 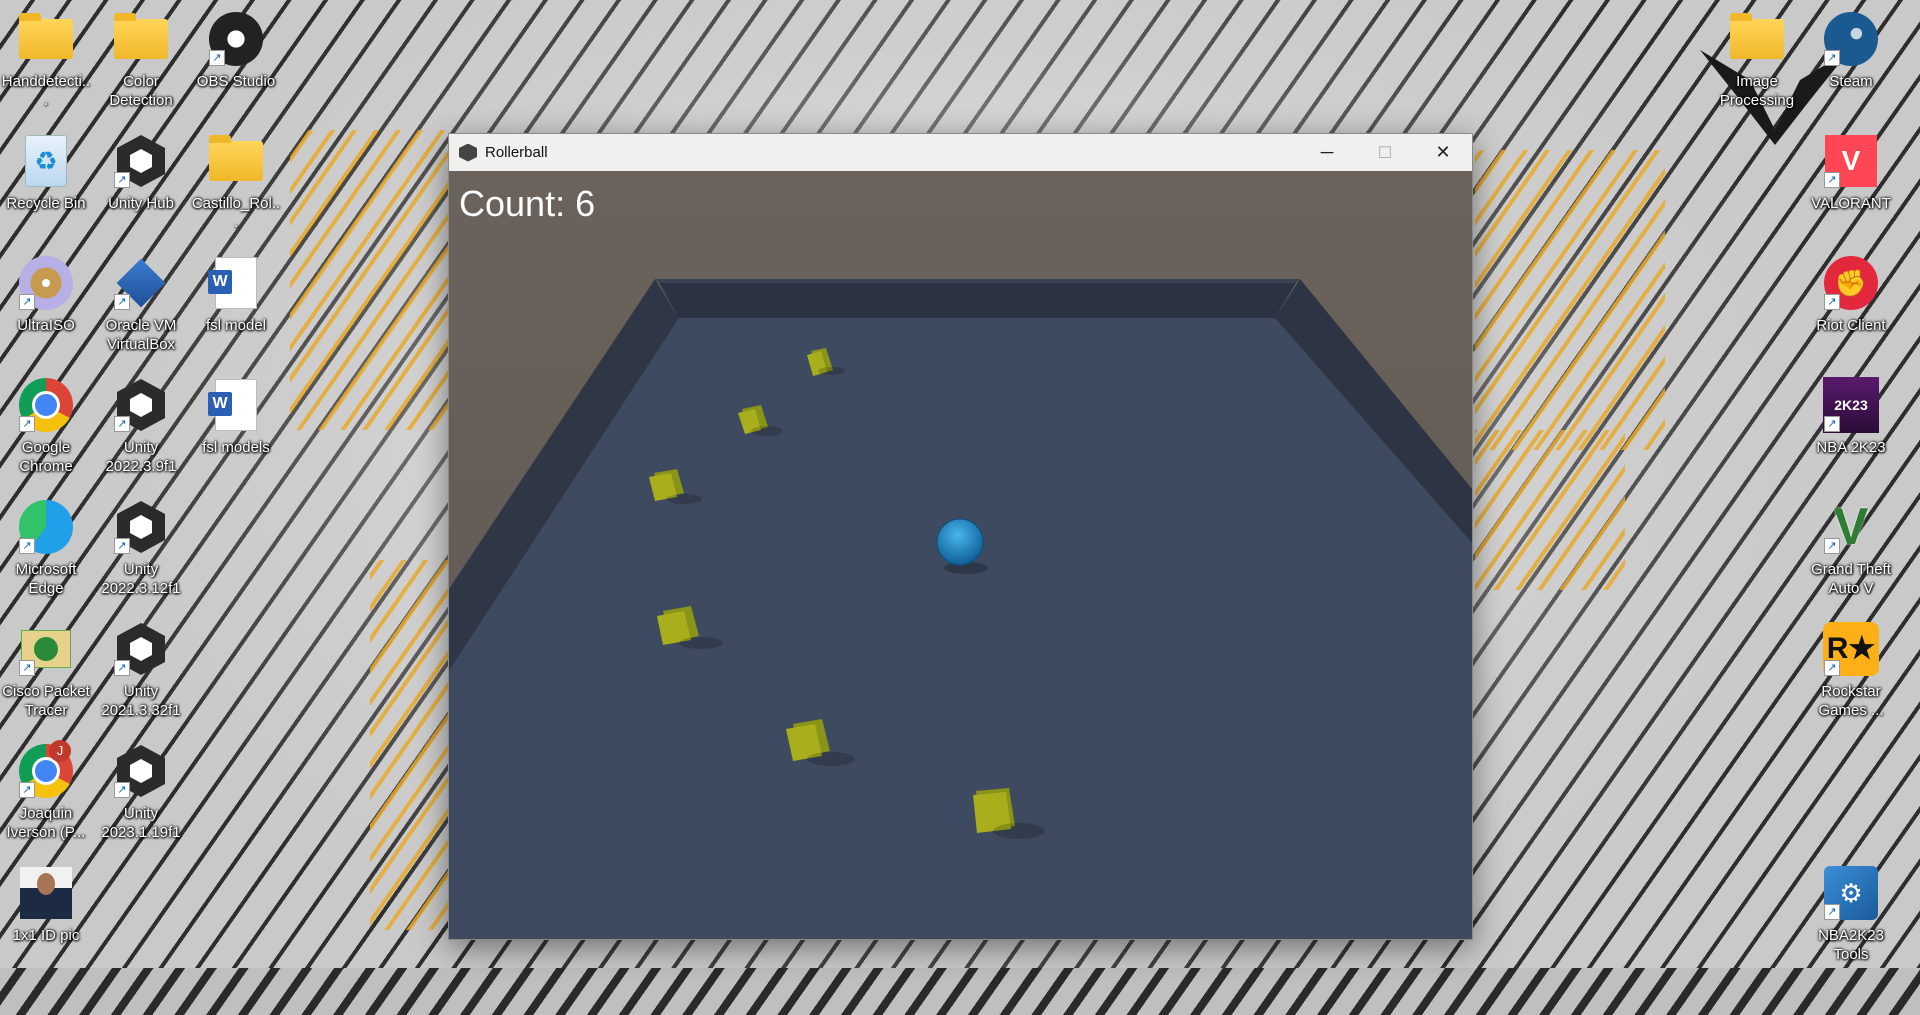 I want to click on icon-label: Oracle VM VirtualBox, so click(x=141, y=335).